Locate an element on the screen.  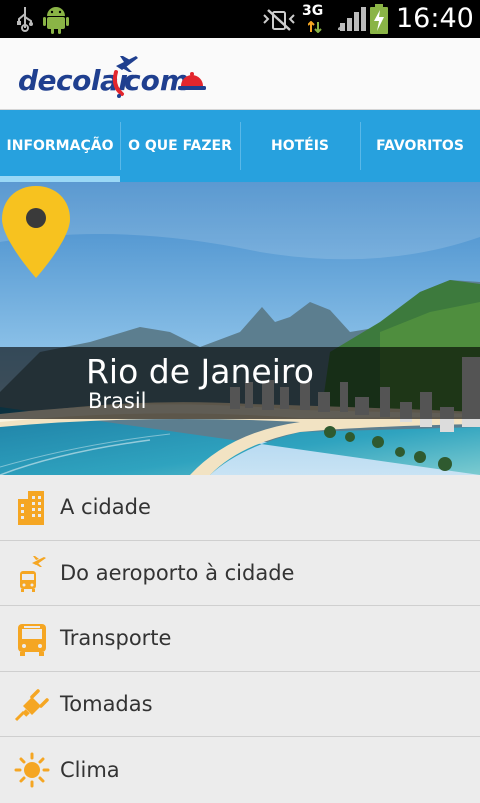
usb-icon is located at coordinates (25, 19).